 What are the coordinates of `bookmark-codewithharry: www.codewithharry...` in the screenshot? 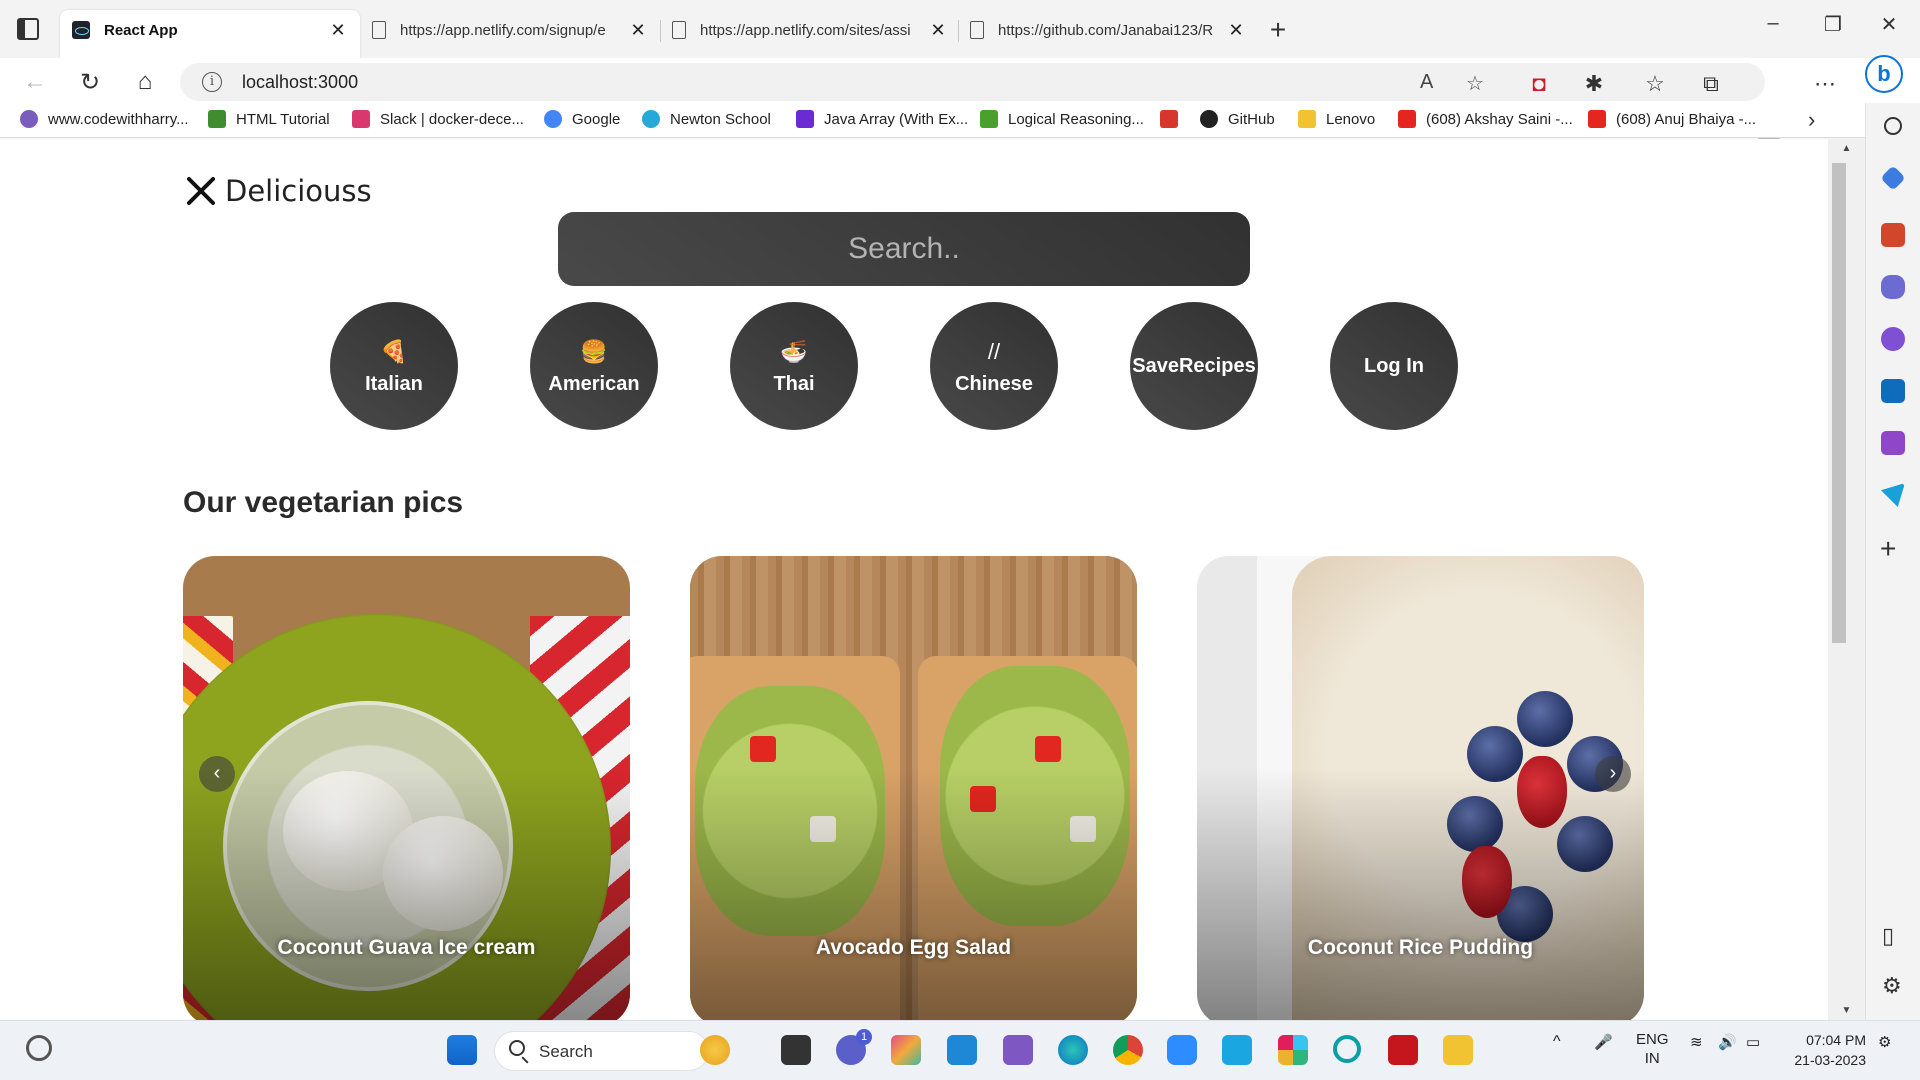 It's located at (104, 119).